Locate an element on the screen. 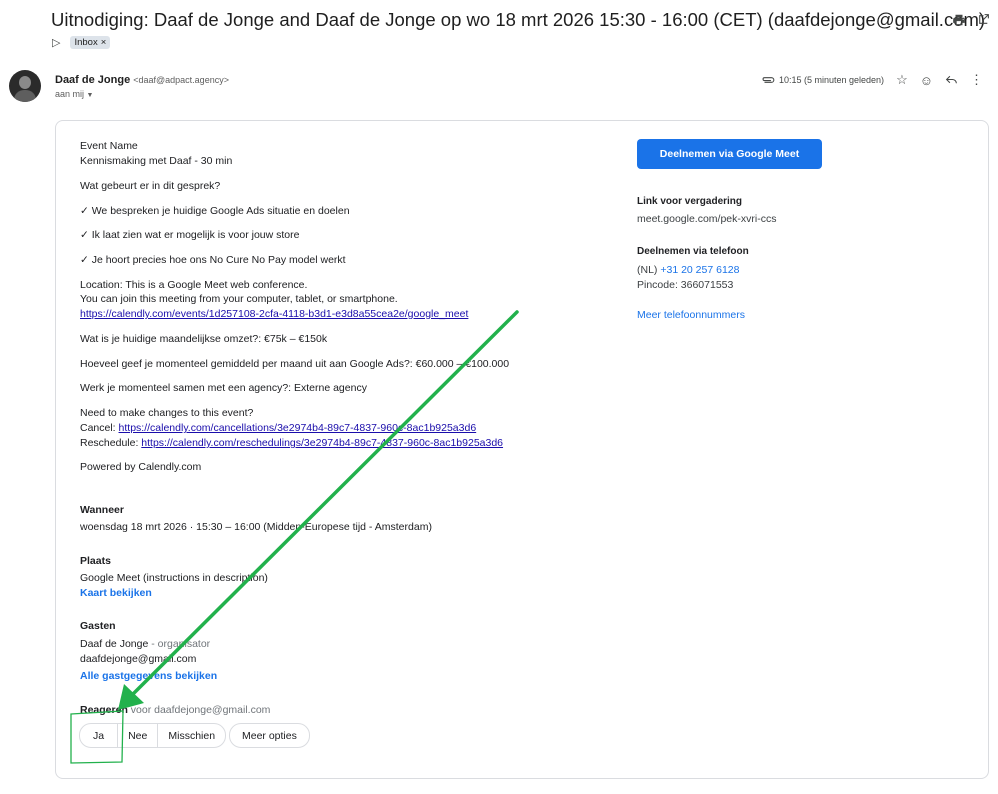  rsvp-maybe-button: Misschien is located at coordinates (191, 735).